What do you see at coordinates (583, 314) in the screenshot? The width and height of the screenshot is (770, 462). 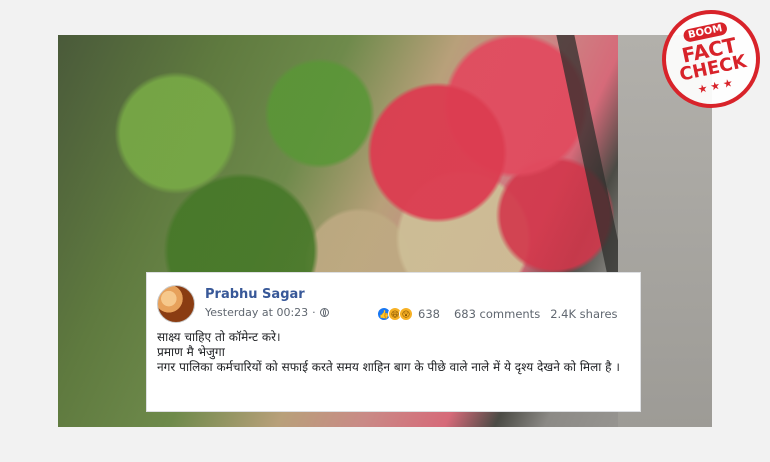 I see `shares-count: 2.4K shares` at bounding box center [583, 314].